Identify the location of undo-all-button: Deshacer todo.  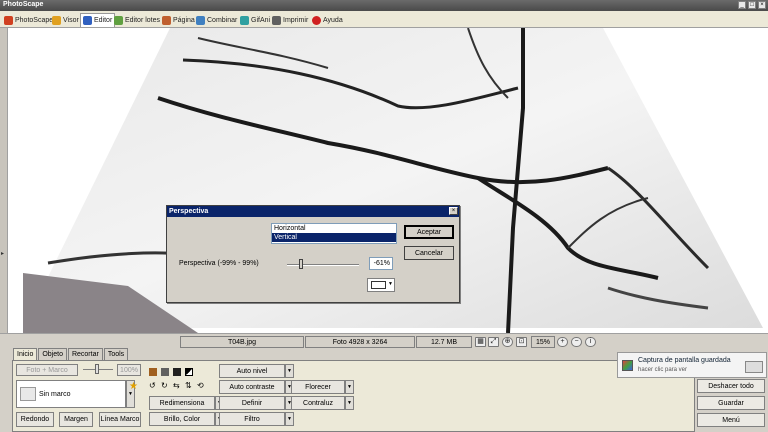
(731, 386).